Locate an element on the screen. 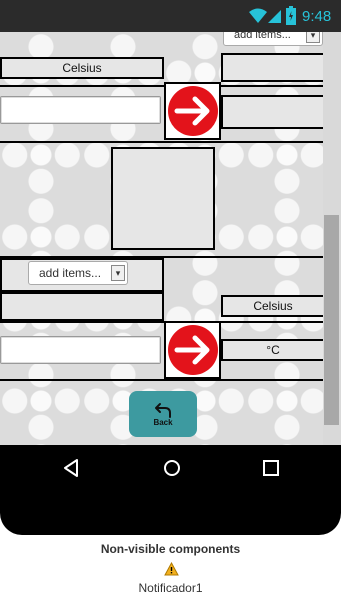 The image size is (341, 600). navigation-bar is located at coordinates (170, 468).